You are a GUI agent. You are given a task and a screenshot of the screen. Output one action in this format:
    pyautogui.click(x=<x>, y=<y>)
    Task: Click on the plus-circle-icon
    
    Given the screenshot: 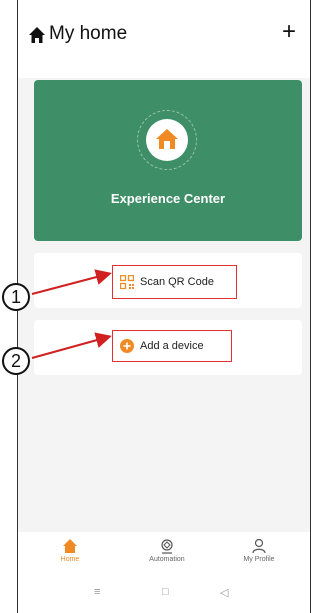 What is the action you would take?
    pyautogui.click(x=127, y=346)
    